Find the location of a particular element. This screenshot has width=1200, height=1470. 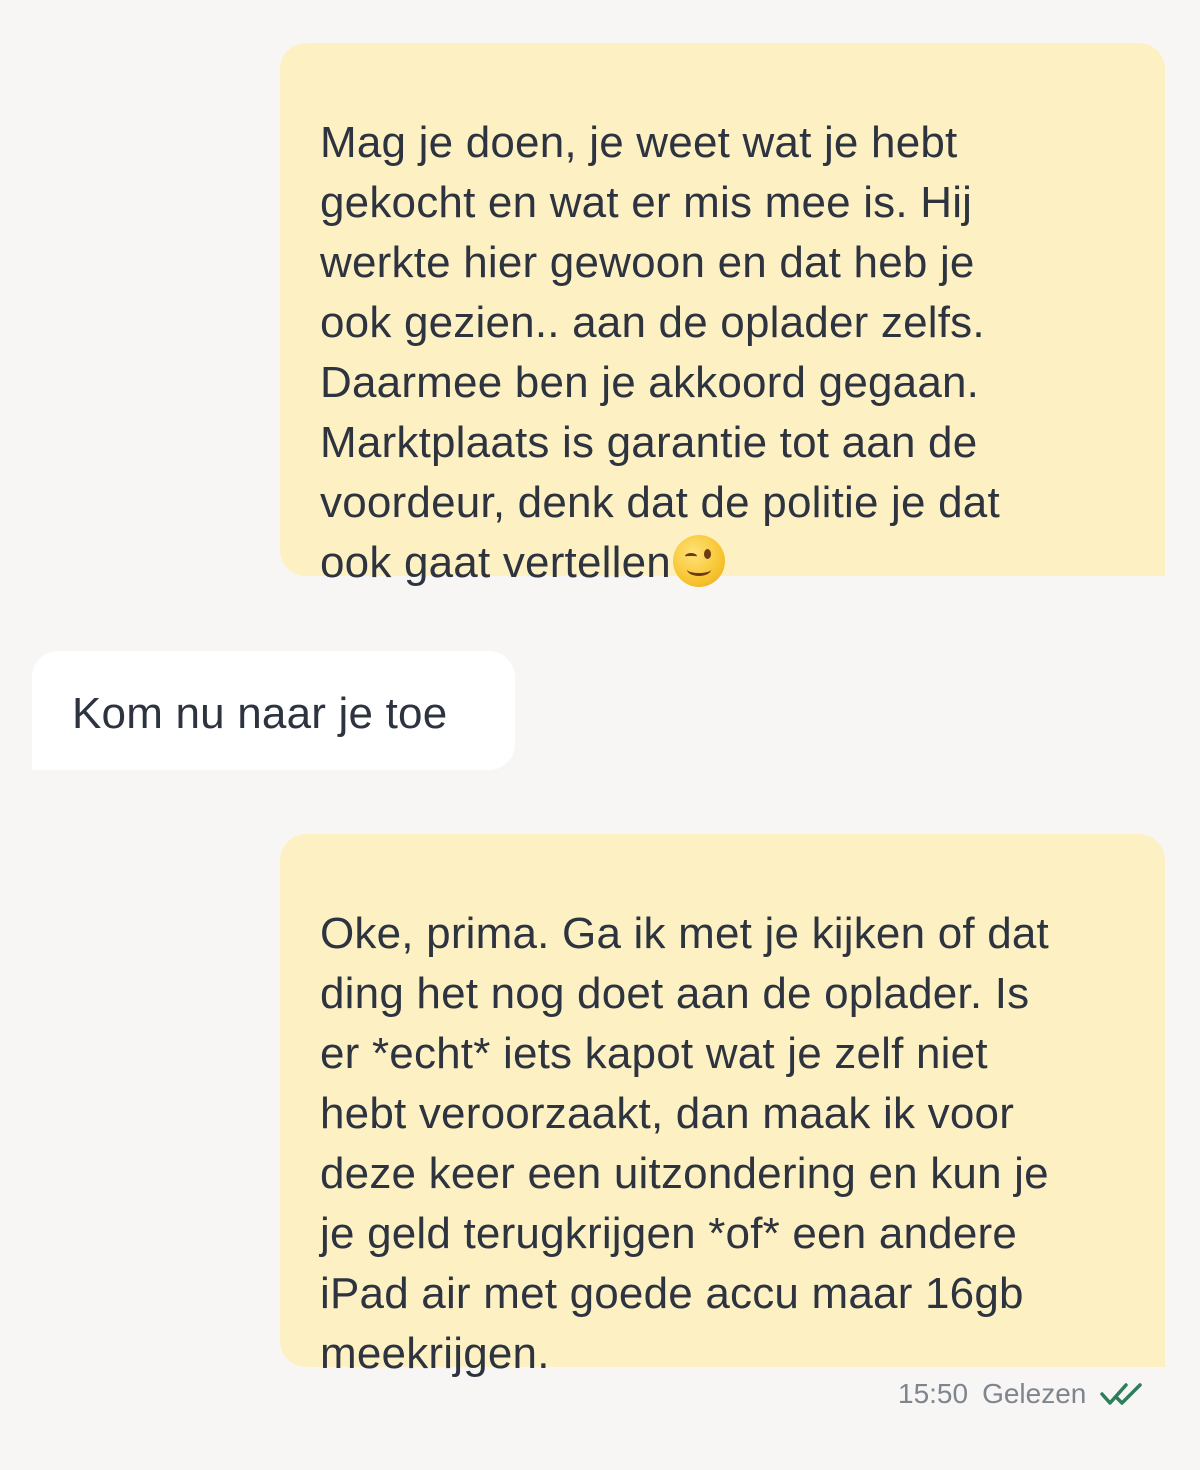

received-message-bubble: Kom nu naar je toe is located at coordinates (273, 710).